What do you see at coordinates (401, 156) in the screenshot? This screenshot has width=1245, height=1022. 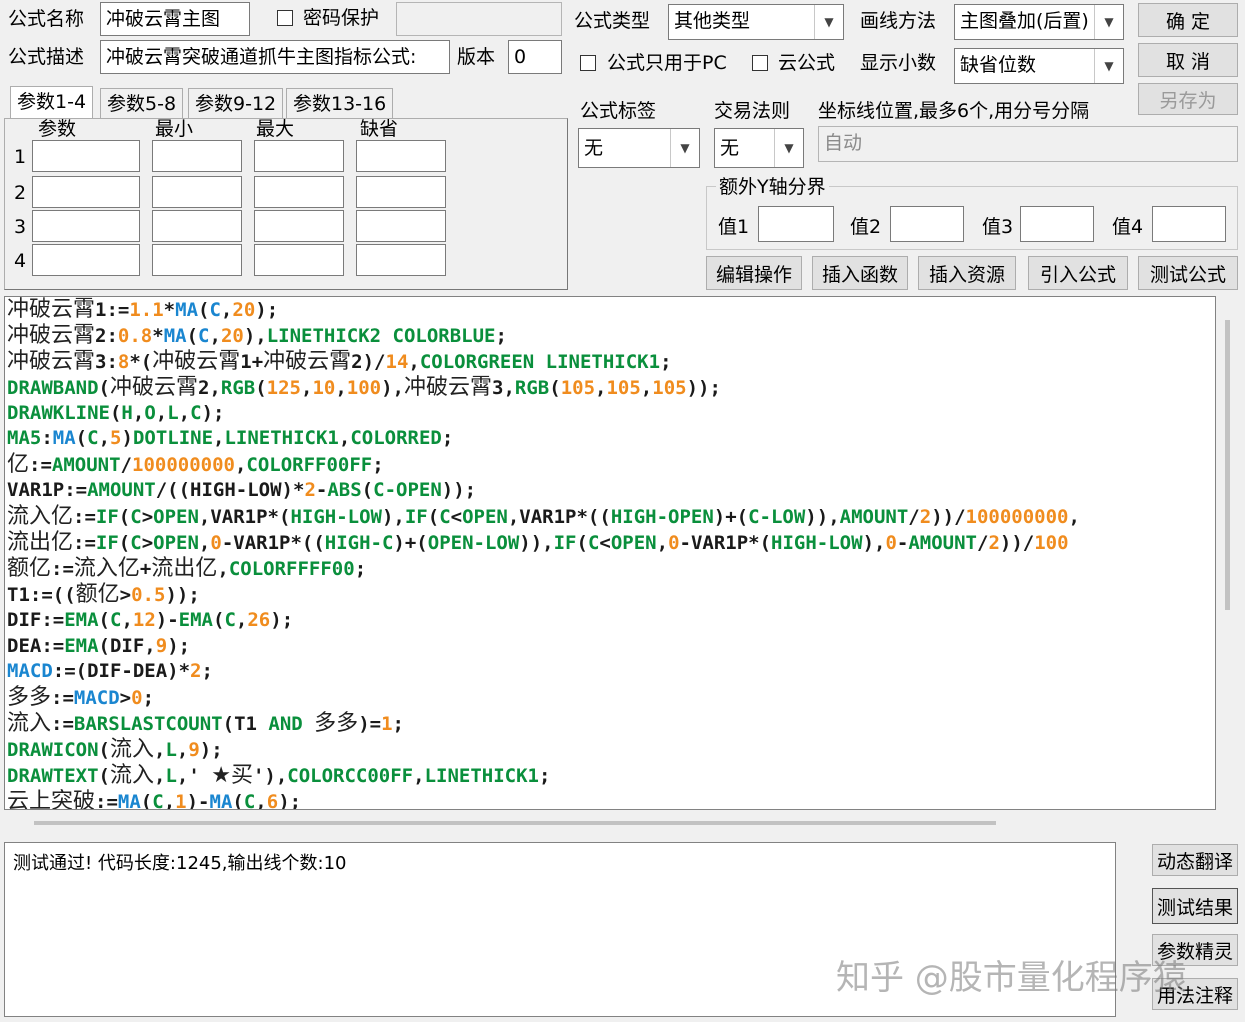 I see `param-1-default-input` at bounding box center [401, 156].